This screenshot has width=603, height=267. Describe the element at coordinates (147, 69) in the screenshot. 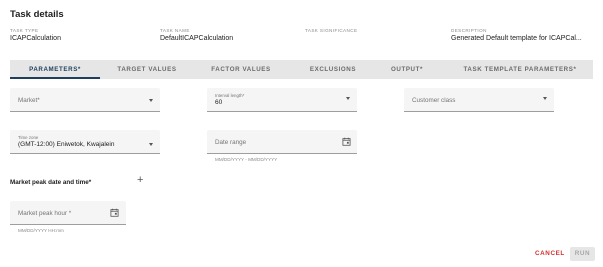

I see `tab-target-values: TARGET VALUES` at that location.